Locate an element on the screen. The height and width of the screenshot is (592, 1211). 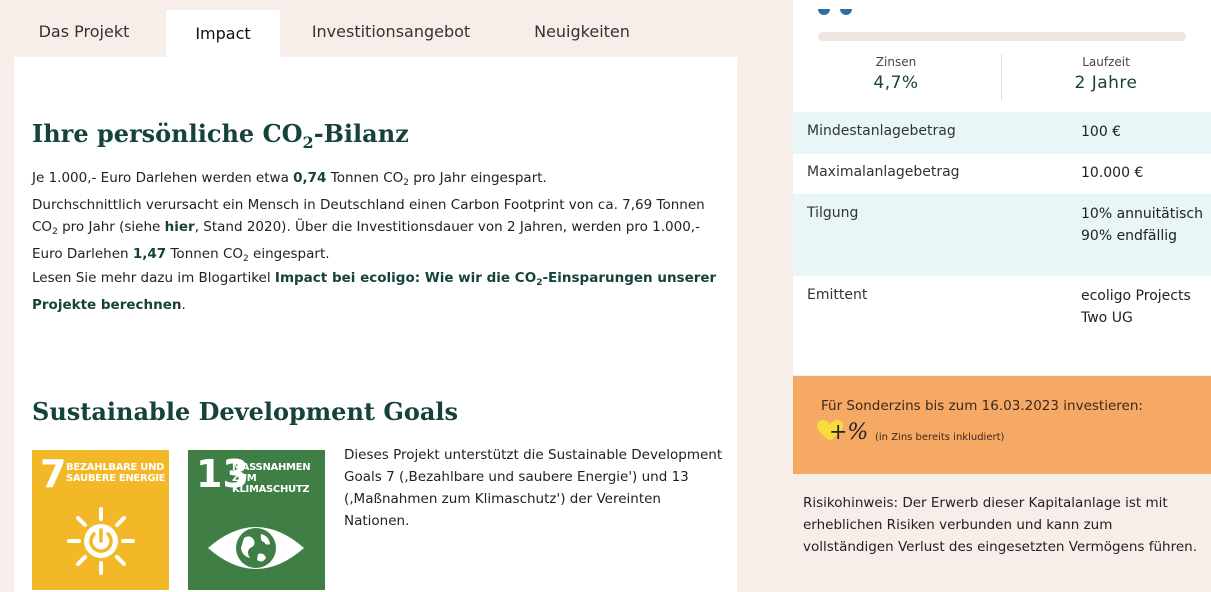
sdg-13-title: MASSNAHMEN ZUM KLIMASCHUTZ is located at coordinates (271, 478).